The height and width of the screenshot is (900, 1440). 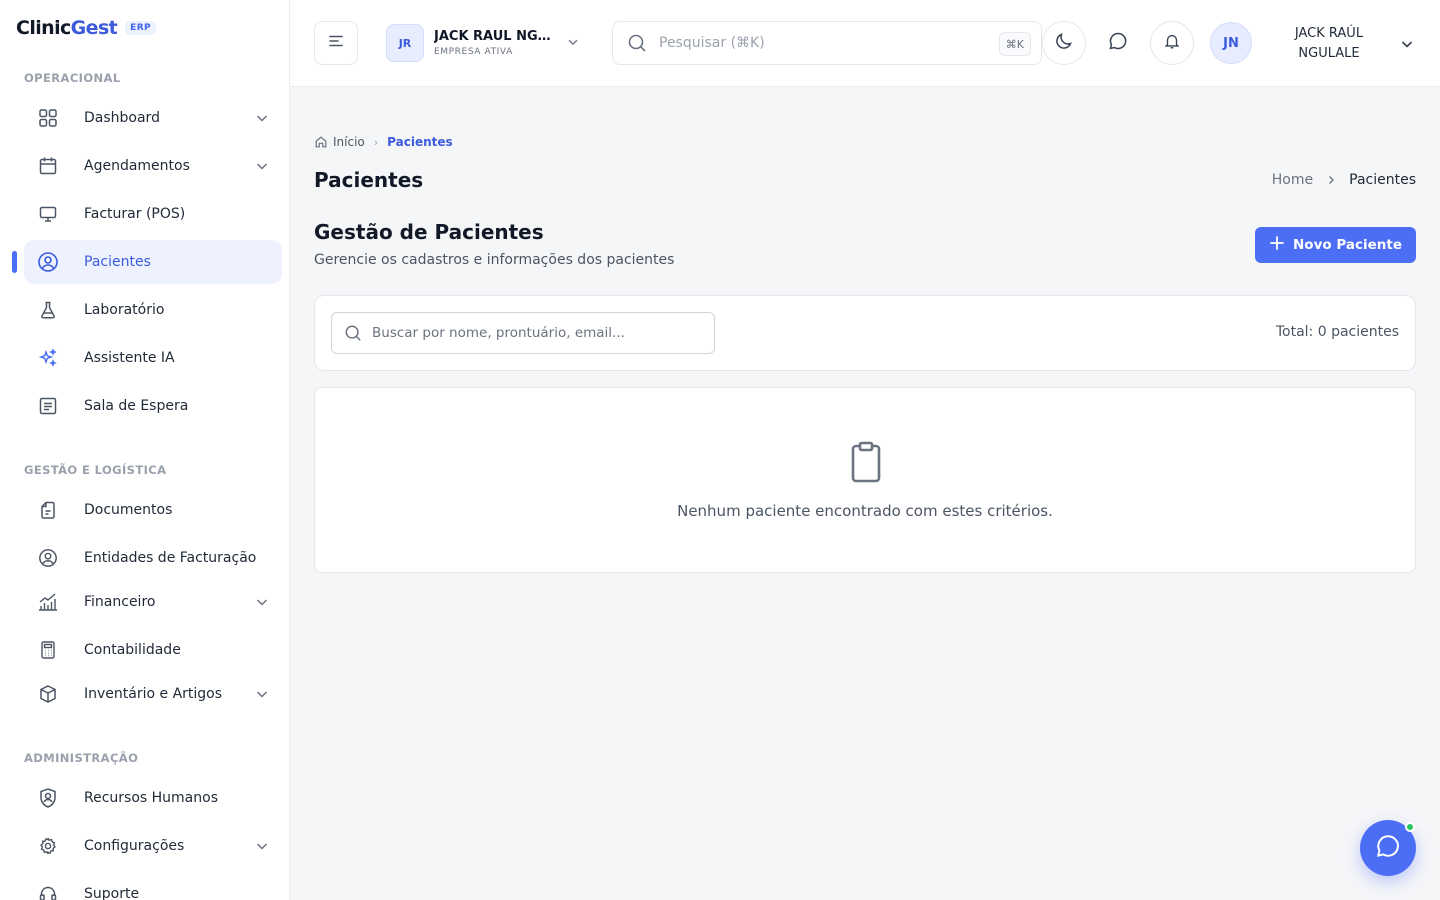 I want to click on clipboard-icon, so click(x=866, y=464).